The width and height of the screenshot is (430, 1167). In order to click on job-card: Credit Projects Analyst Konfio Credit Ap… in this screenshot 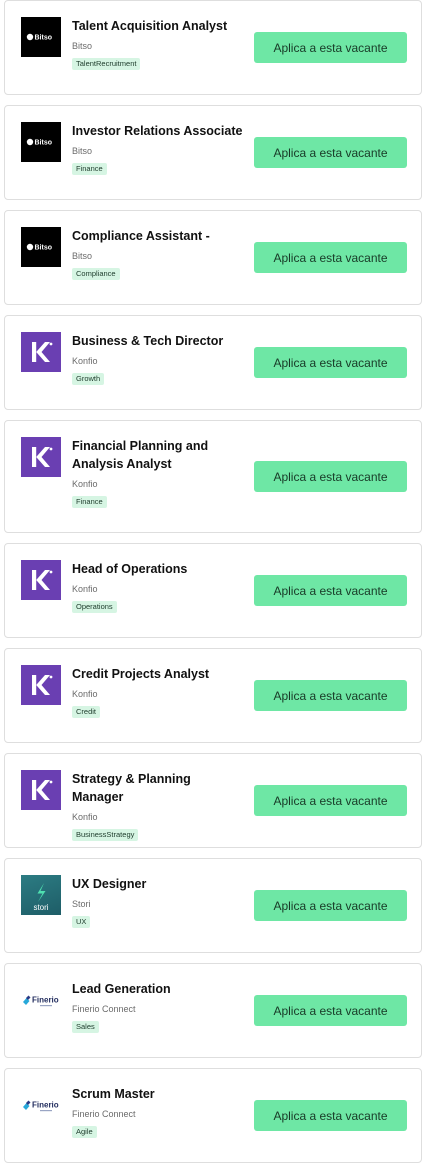, I will do `click(213, 695)`.